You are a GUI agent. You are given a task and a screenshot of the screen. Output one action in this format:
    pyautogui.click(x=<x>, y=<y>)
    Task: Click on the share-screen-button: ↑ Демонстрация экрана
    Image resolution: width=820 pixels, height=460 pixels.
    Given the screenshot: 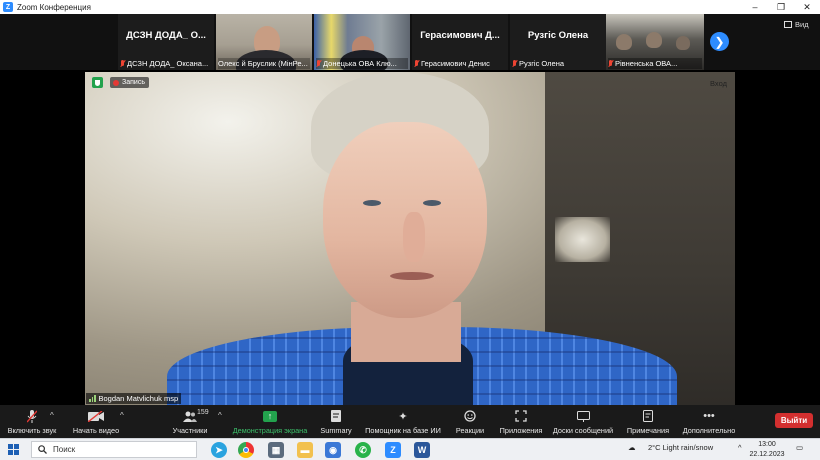 What is the action you would take?
    pyautogui.click(x=270, y=421)
    